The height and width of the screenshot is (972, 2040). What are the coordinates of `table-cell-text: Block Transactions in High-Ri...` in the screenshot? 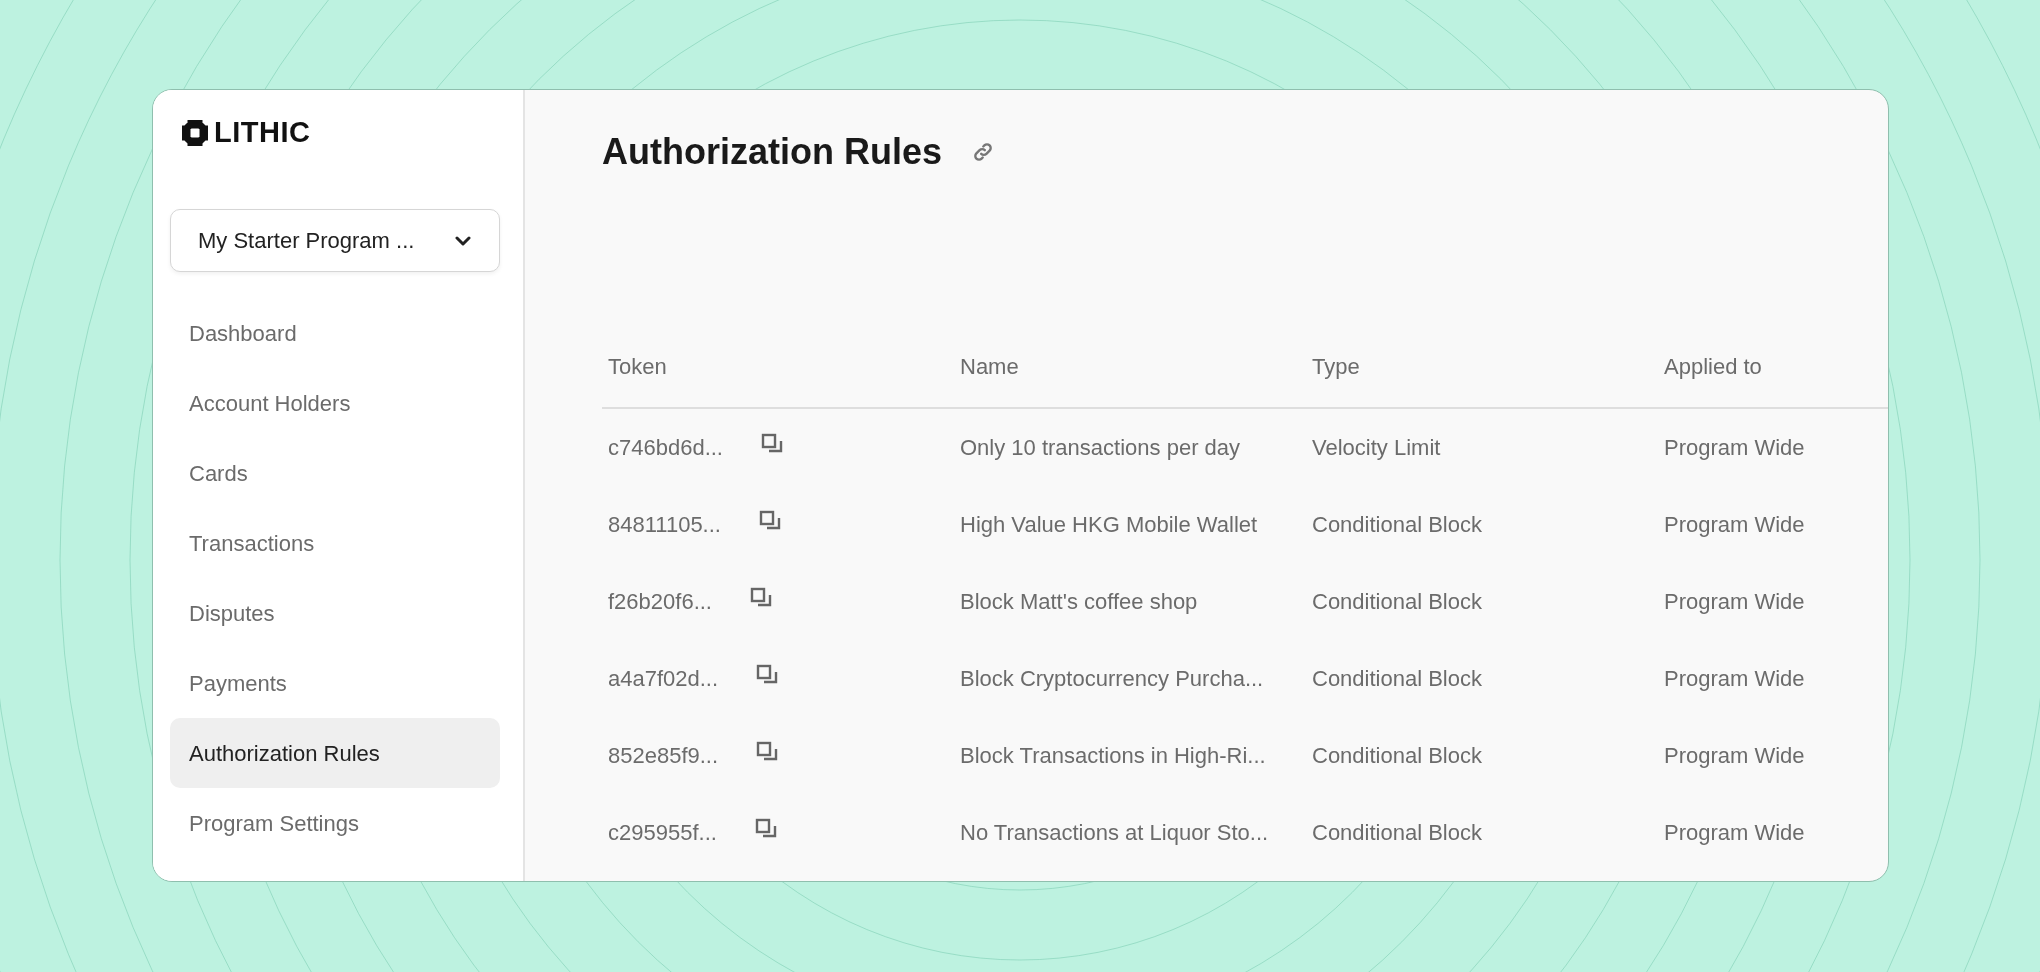 It's located at (1113, 756).